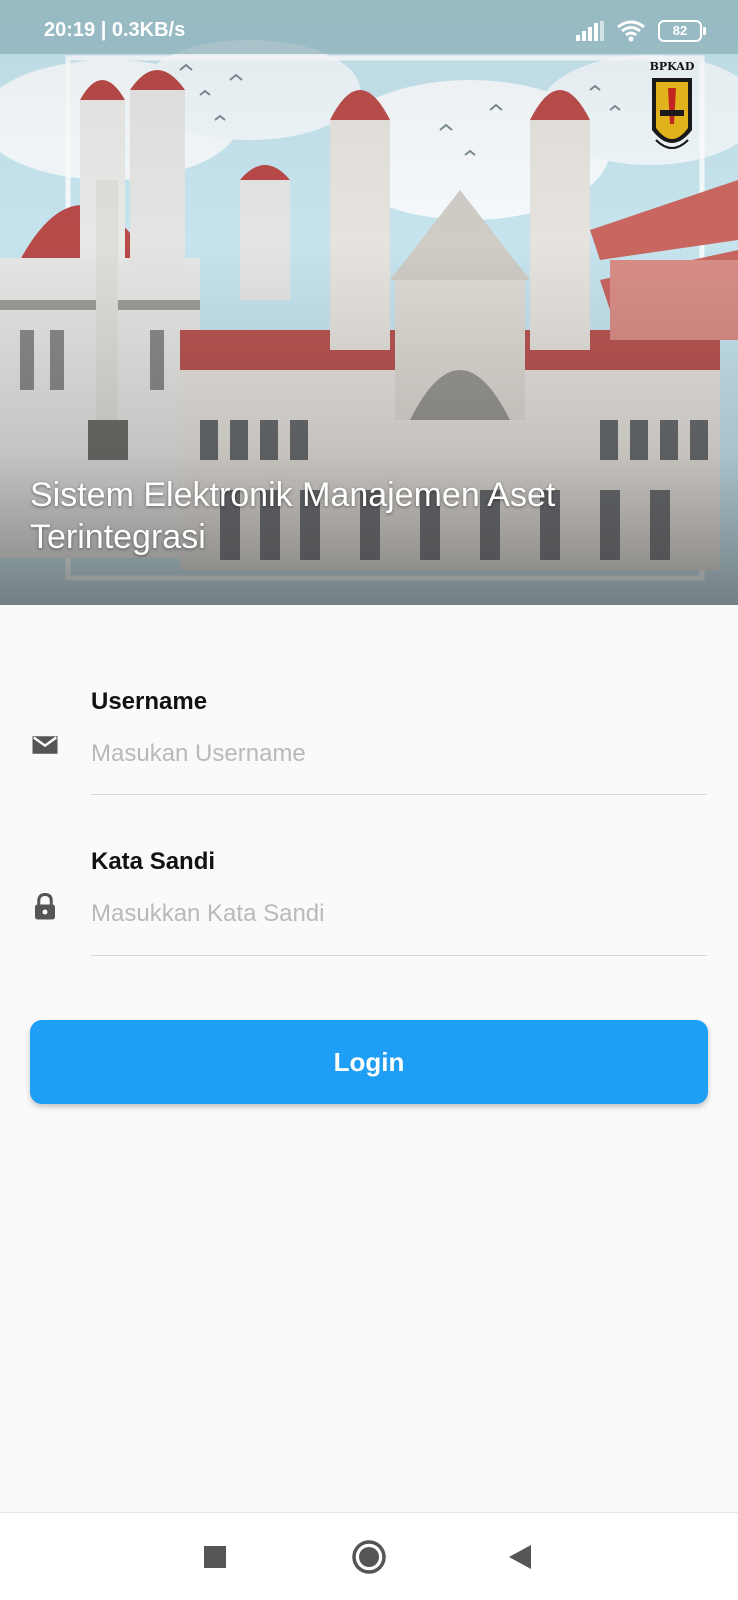 The width and height of the screenshot is (738, 1600). Describe the element at coordinates (153, 861) in the screenshot. I see `password-label: Kata Sandi` at that location.